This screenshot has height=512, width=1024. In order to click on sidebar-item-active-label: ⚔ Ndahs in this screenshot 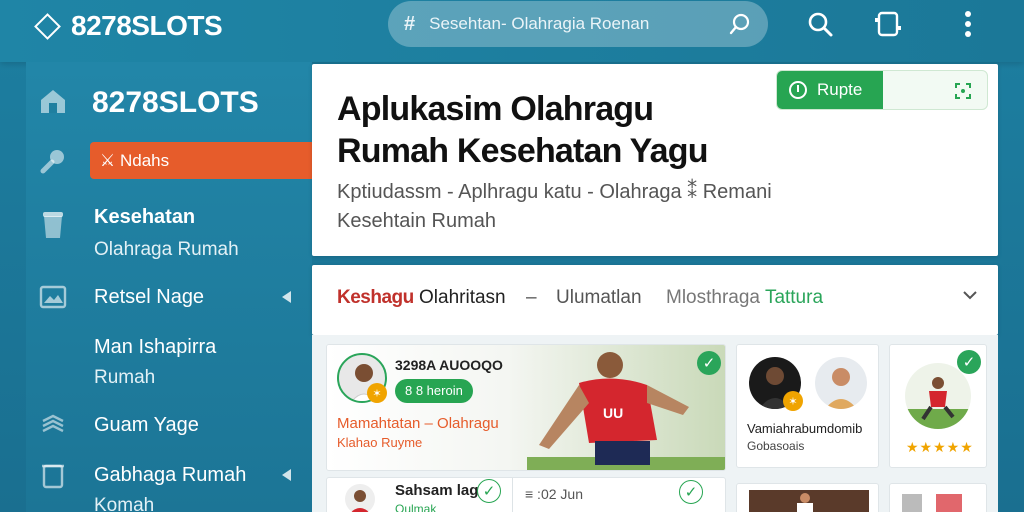, I will do `click(135, 160)`.